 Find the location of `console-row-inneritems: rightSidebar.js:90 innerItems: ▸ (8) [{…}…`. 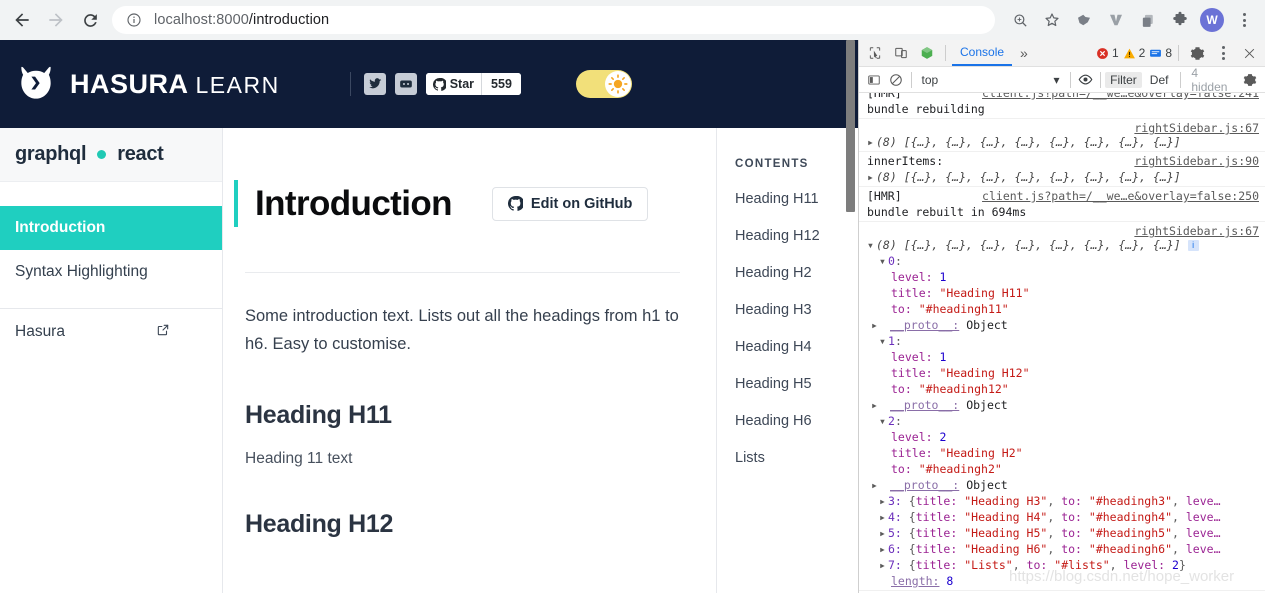

console-row-inneritems: rightSidebar.js:90 innerItems: ▸ (8) [{…}… is located at coordinates (1062, 169).